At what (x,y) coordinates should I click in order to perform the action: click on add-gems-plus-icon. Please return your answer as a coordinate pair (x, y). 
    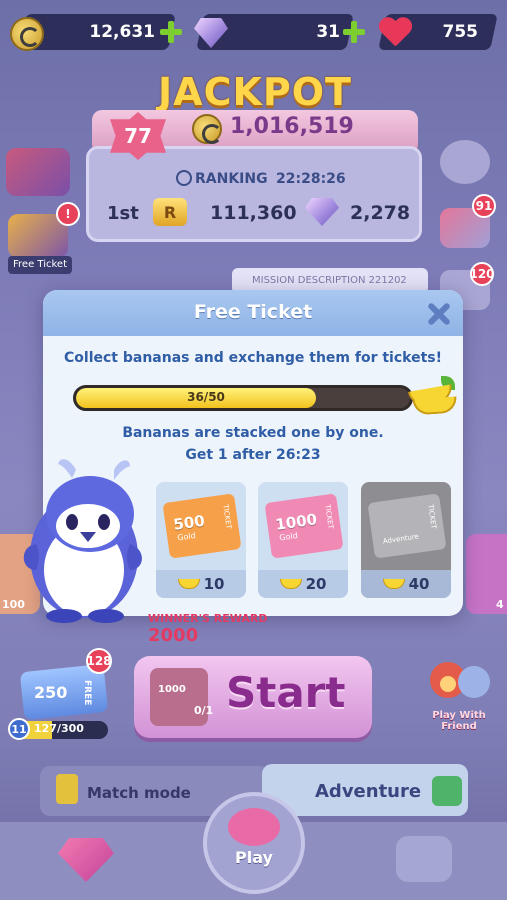
    Looking at the image, I should click on (354, 32).